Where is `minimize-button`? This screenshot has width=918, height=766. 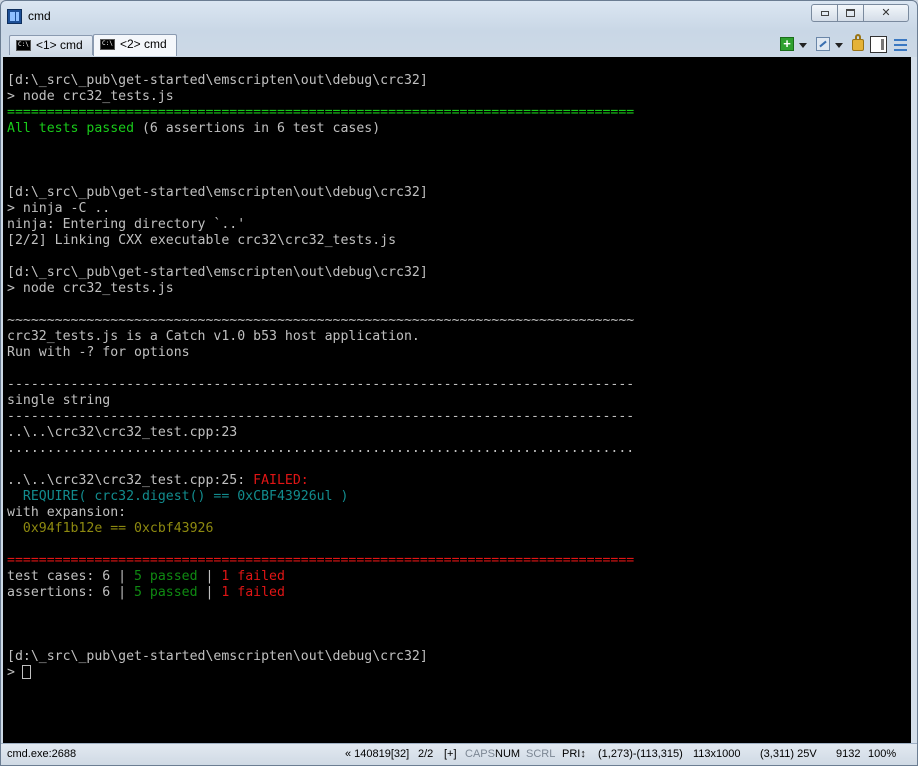
minimize-button is located at coordinates (824, 13).